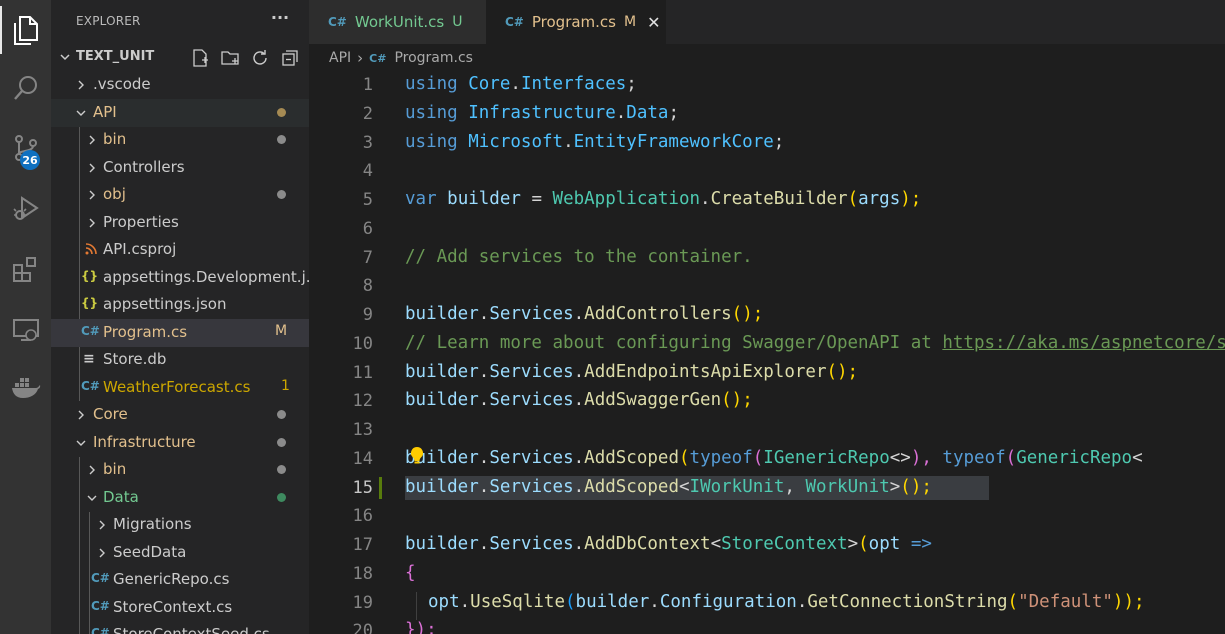 The width and height of the screenshot is (1225, 634). I want to click on tree-file-weatherforecast: C# WeatherForecast.cs 1, so click(180, 388).